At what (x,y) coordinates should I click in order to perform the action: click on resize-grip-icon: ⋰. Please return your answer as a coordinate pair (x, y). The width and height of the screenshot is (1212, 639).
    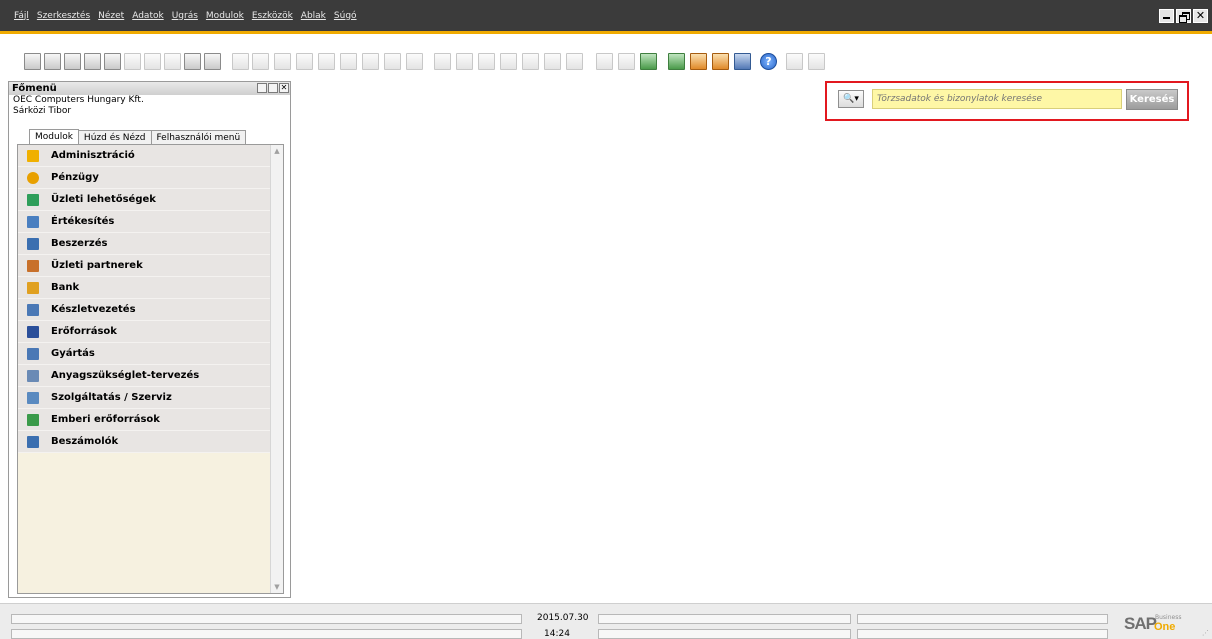
    Looking at the image, I should click on (1206, 633).